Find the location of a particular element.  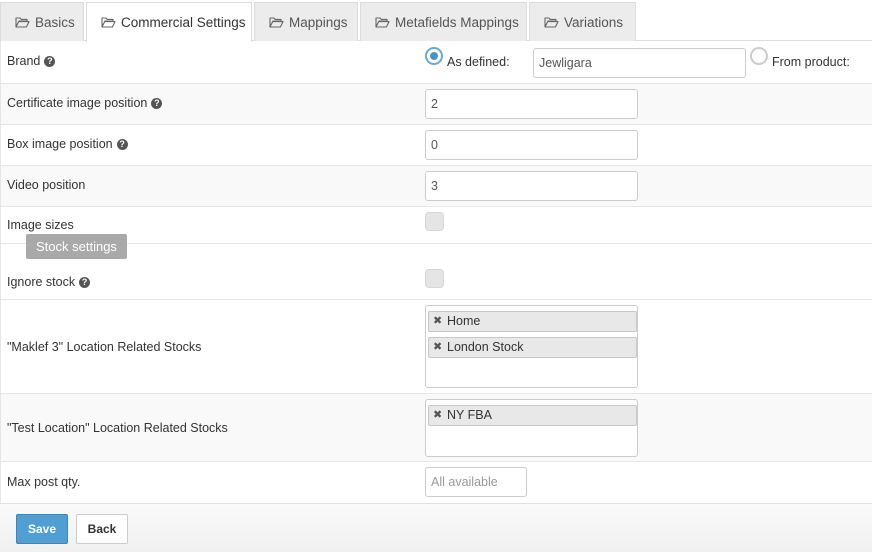

maklef-stocks-label: "Maklef 3" Location Related Stocks is located at coordinates (104, 347).